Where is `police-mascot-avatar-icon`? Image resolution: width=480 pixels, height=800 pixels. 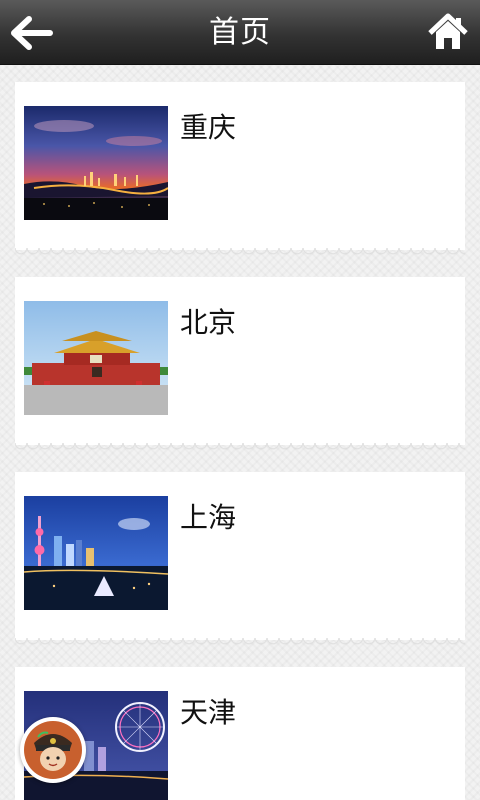 police-mascot-avatar-icon is located at coordinates (53, 750).